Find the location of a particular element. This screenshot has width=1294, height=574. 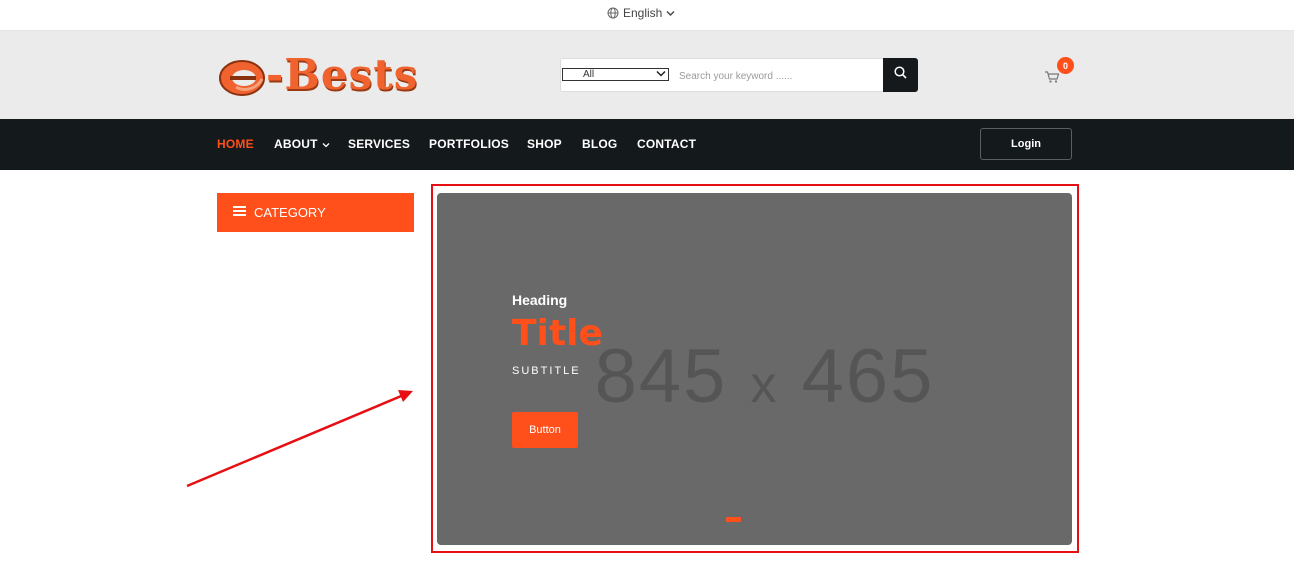

slide-cta-button: Button is located at coordinates (545, 430).